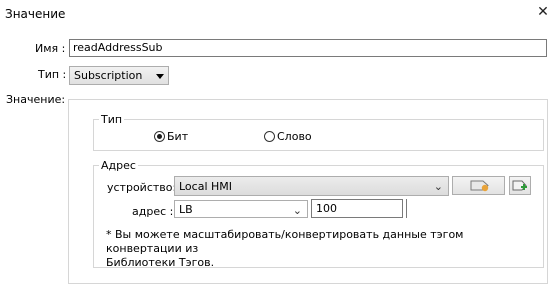  I want to click on tag-button, so click(478, 185).